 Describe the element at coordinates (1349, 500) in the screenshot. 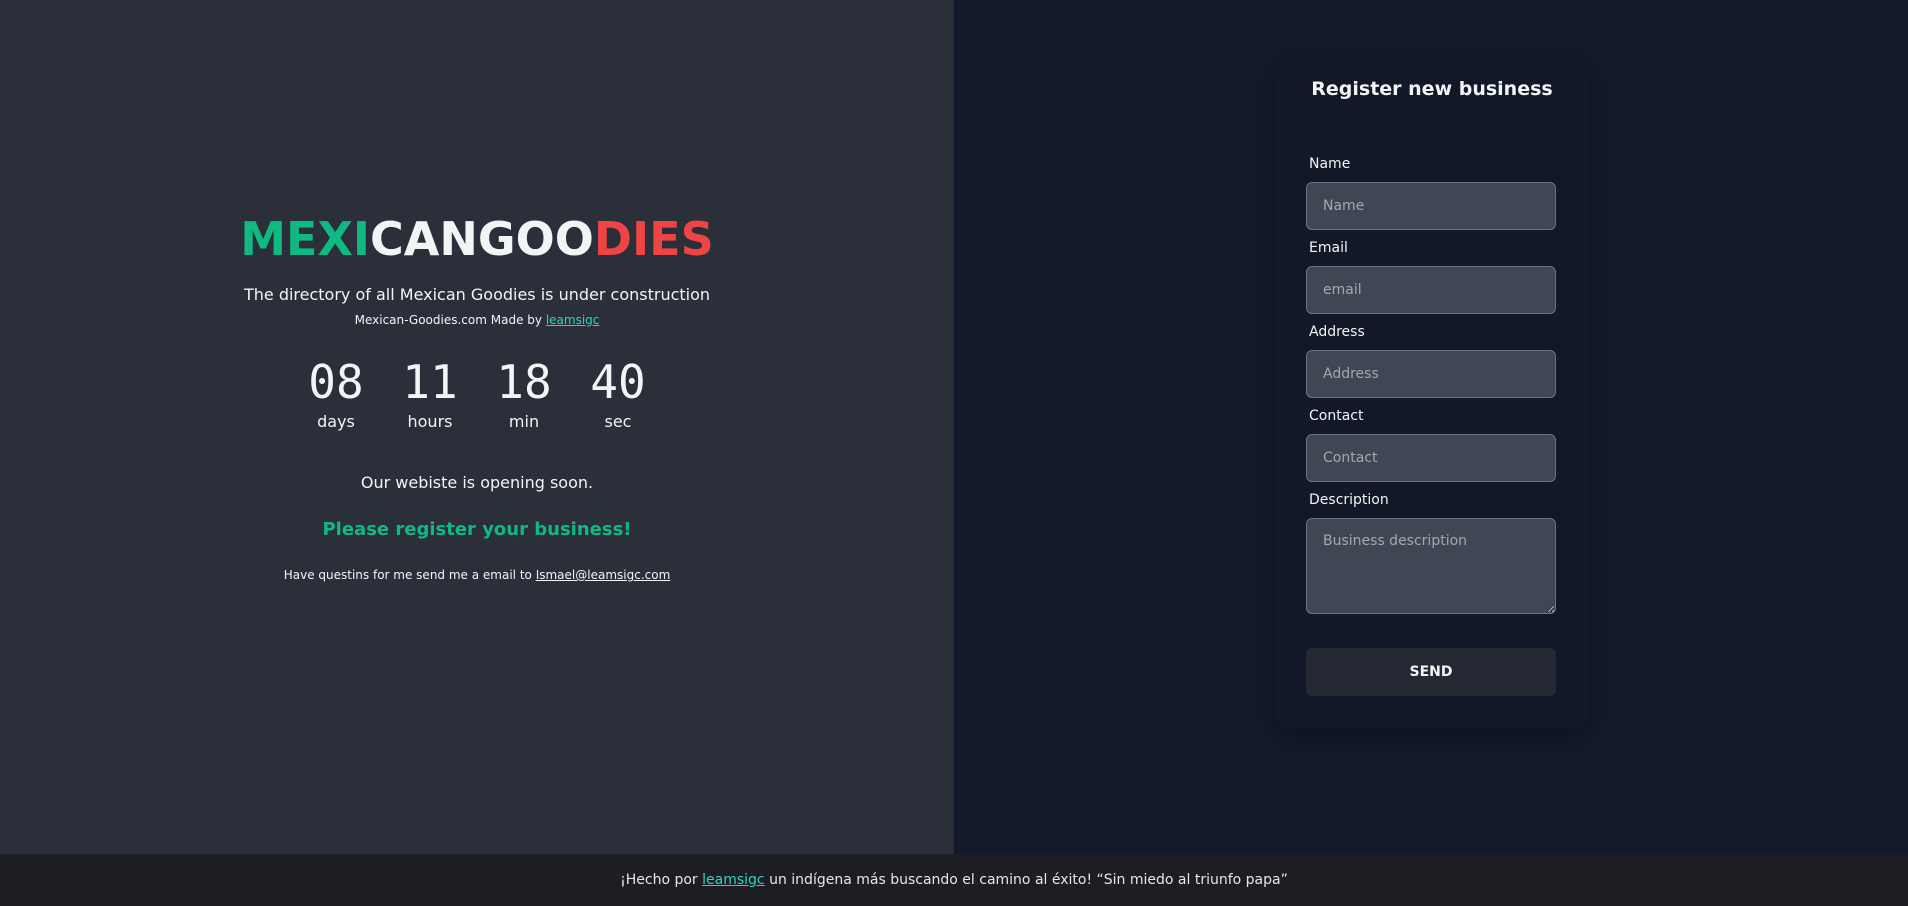

I see `description-label: Description` at that location.